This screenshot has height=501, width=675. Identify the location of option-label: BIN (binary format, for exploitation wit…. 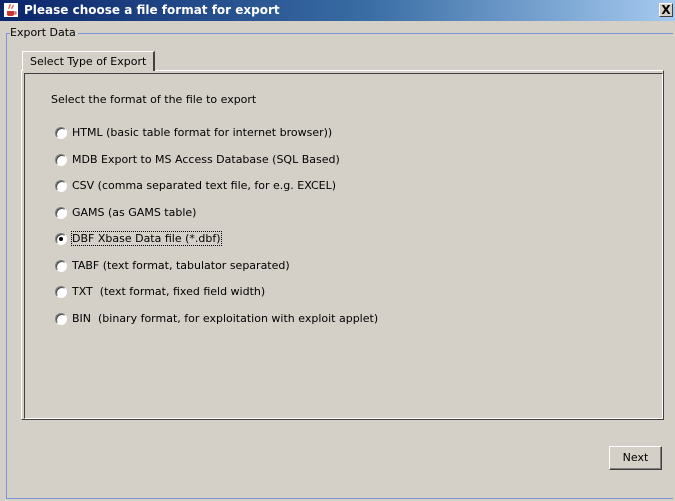
(225, 318).